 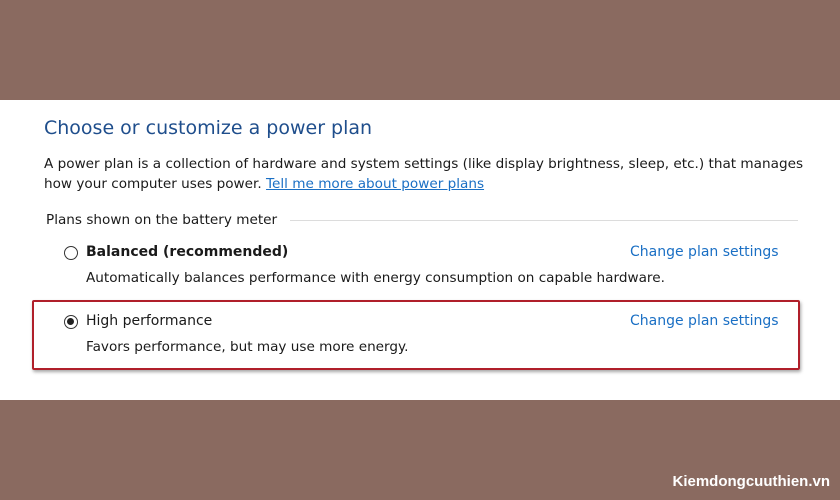 What do you see at coordinates (162, 220) in the screenshot?
I see `plans-group-label: Plans shown on the battery meter` at bounding box center [162, 220].